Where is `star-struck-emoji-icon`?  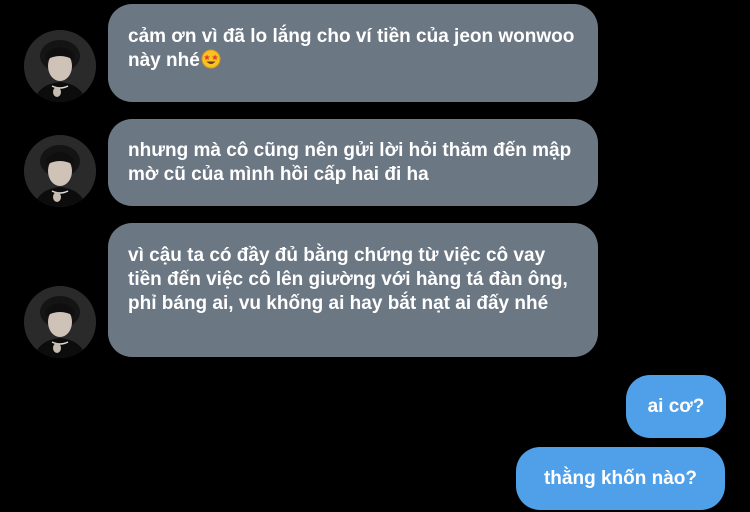
star-struck-emoji-icon is located at coordinates (211, 59).